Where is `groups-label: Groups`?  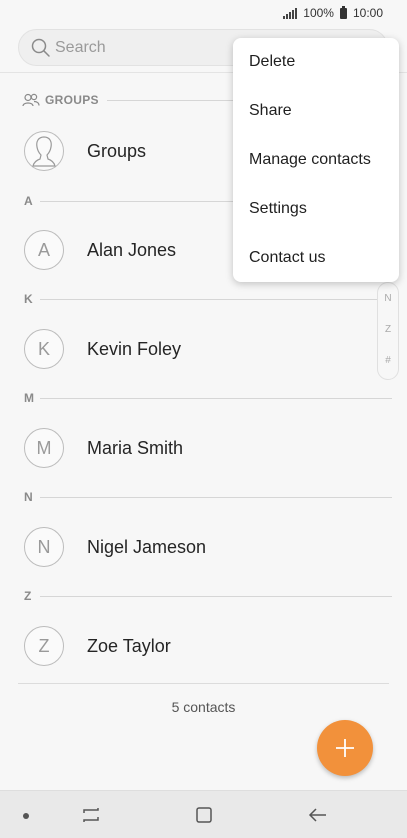 groups-label: Groups is located at coordinates (117, 150).